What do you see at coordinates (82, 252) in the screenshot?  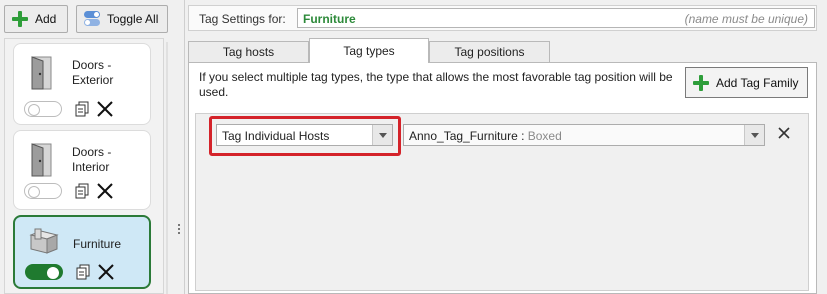 I see `family-card-furniture: Furniture` at bounding box center [82, 252].